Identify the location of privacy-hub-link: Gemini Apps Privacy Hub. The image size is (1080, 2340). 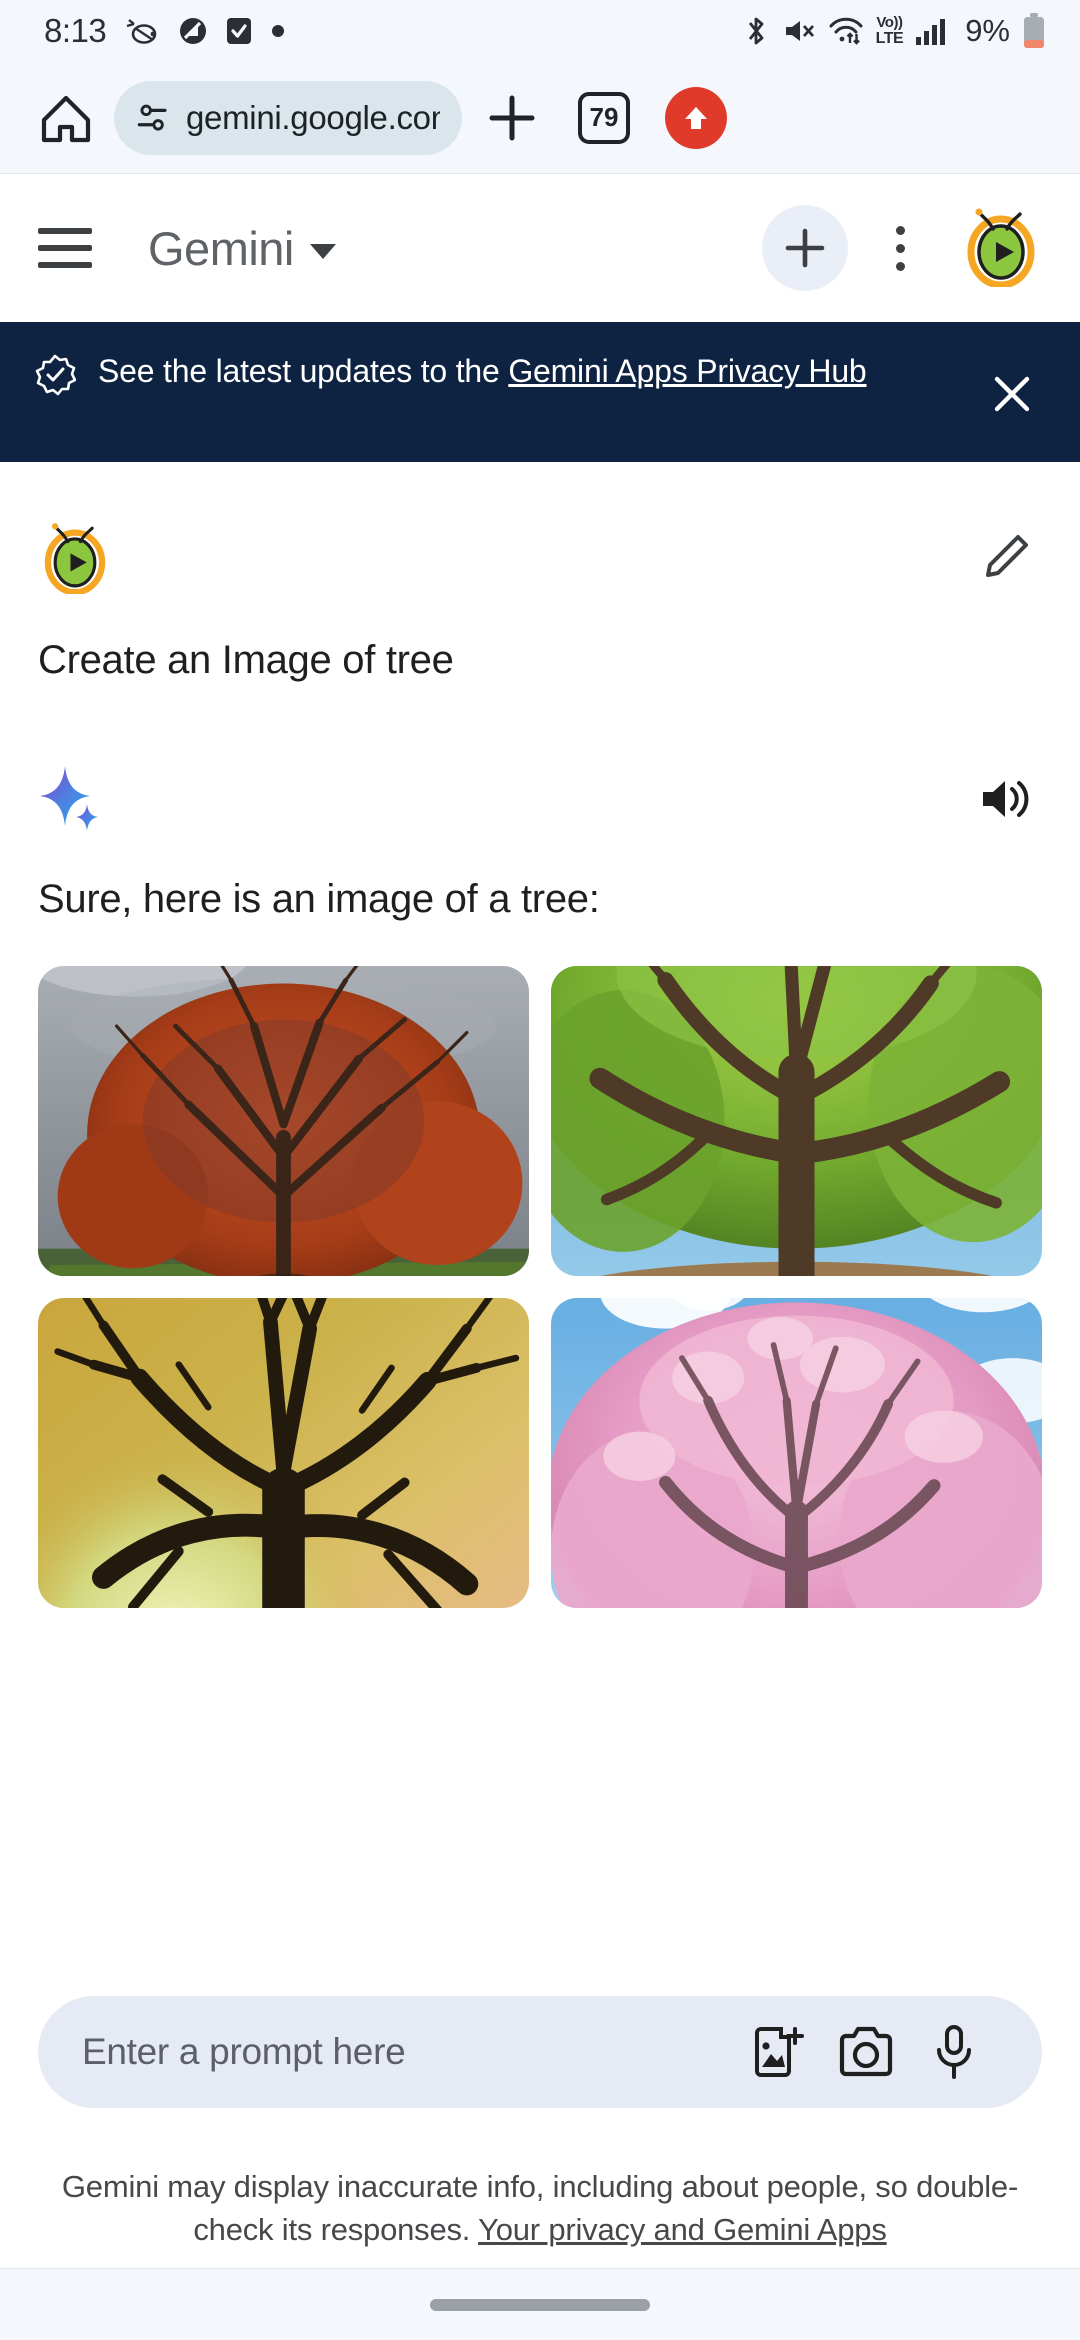
(687, 371).